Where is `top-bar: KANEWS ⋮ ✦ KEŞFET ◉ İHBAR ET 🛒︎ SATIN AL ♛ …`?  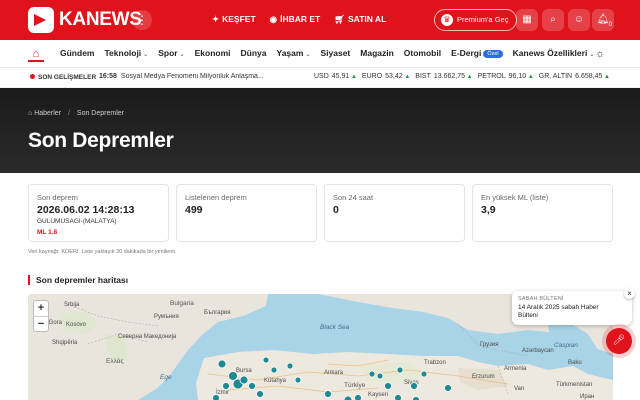
top-bar: KANEWS ⋮ ✦ KEŞFET ◉ İHBAR ET 🛒︎ SATIN AL ♛ … is located at coordinates (320, 20).